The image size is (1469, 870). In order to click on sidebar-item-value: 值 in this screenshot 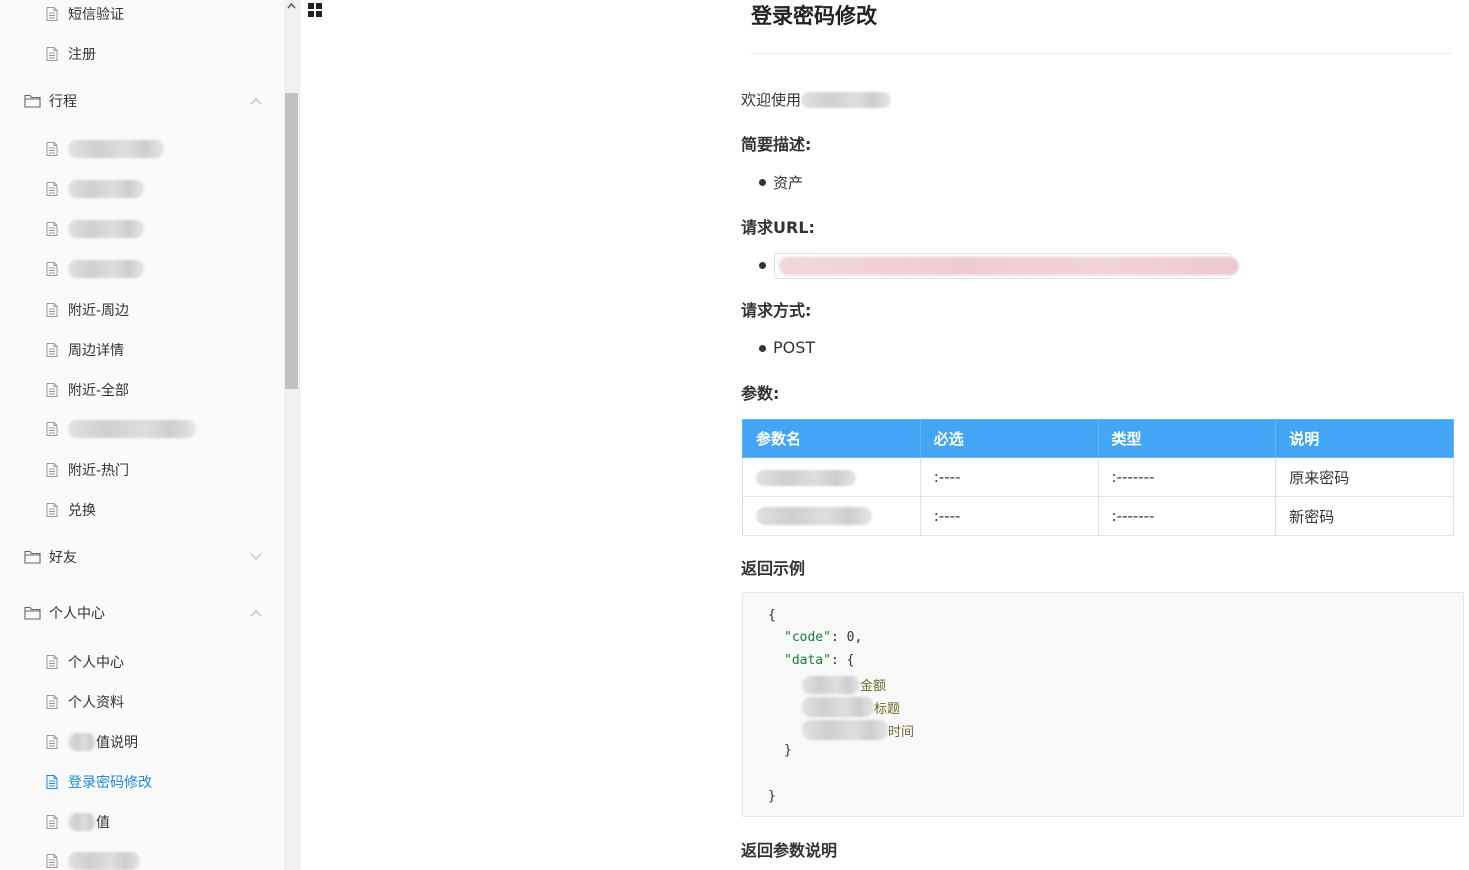, I will do `click(77, 822)`.